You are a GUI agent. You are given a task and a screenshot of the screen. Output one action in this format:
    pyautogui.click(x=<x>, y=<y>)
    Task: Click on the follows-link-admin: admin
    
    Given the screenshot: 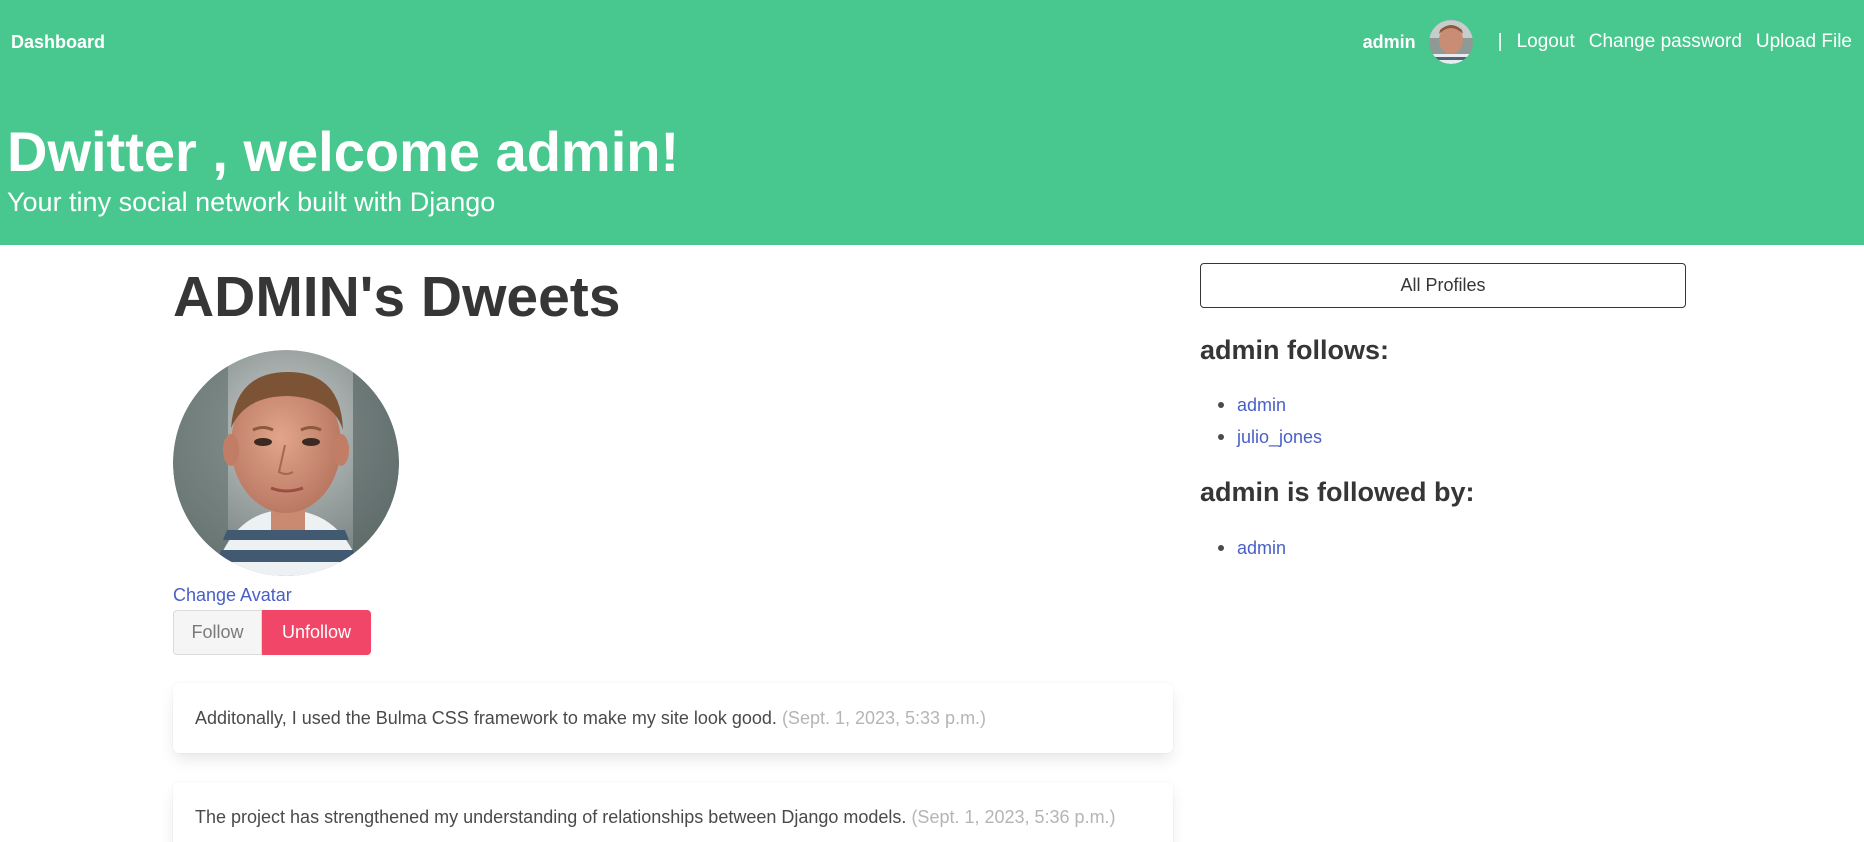 What is the action you would take?
    pyautogui.click(x=1261, y=405)
    